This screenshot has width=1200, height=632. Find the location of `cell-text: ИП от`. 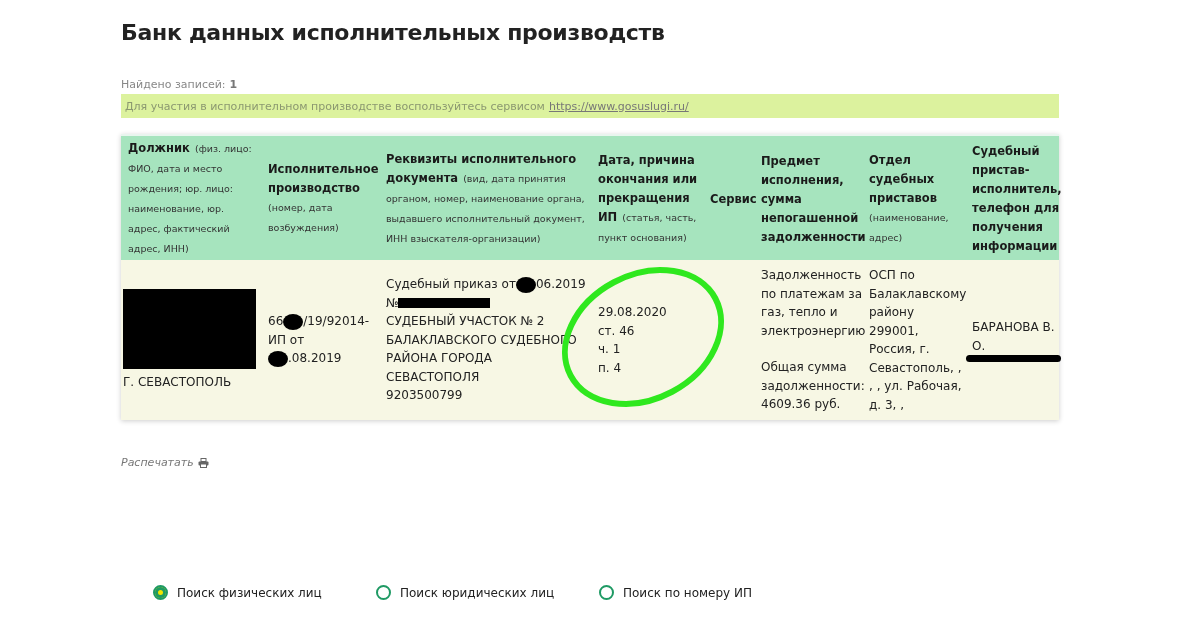

cell-text: ИП от is located at coordinates (287, 340).